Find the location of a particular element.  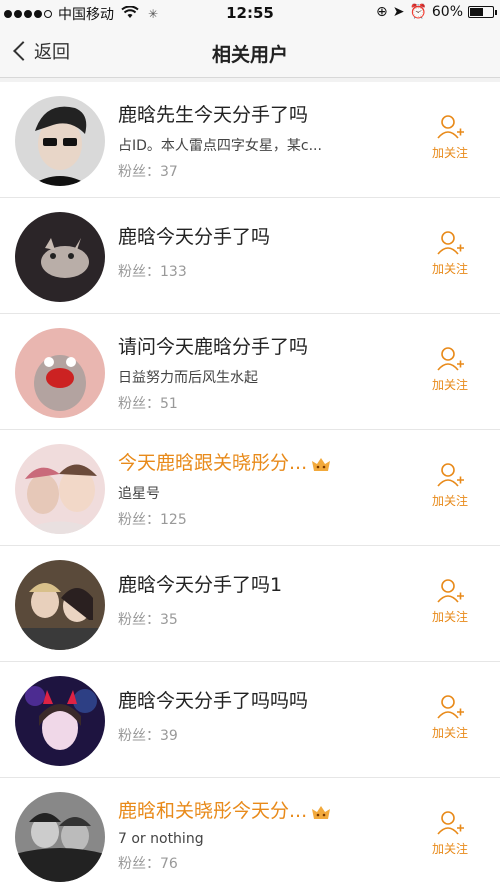

user-info: 鹿晗先生今天分手了吗 占ID。本人雷点四字女星，某c... 粉丝：37 is located at coordinates (268, 140).